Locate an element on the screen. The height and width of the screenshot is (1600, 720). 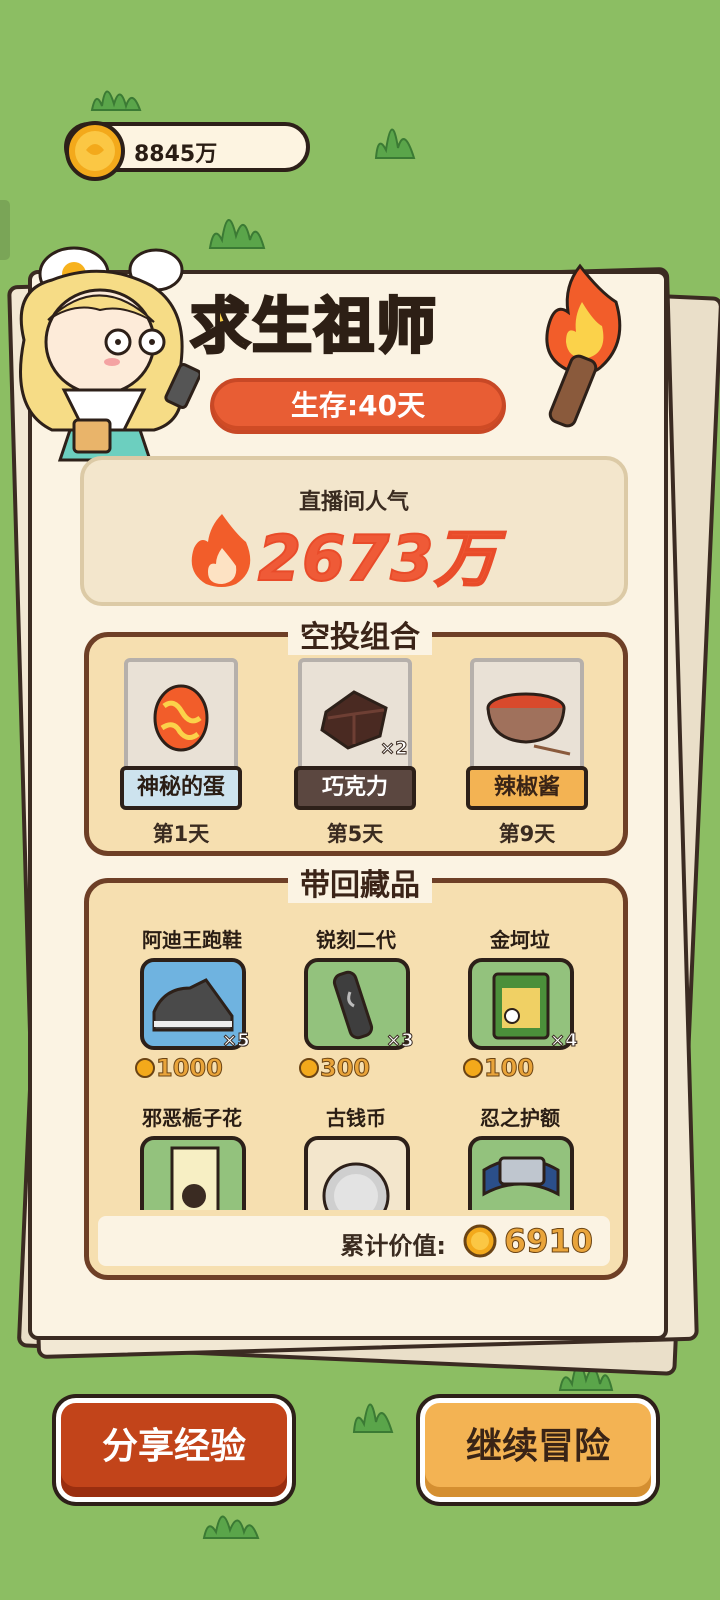
collection-item-name: 邪恶栀子花 is located at coordinates (192, 1118).